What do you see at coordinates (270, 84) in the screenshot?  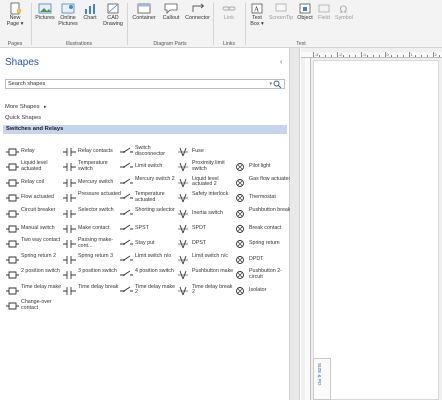 I see `search-dropdown-icon: ▾` at bounding box center [270, 84].